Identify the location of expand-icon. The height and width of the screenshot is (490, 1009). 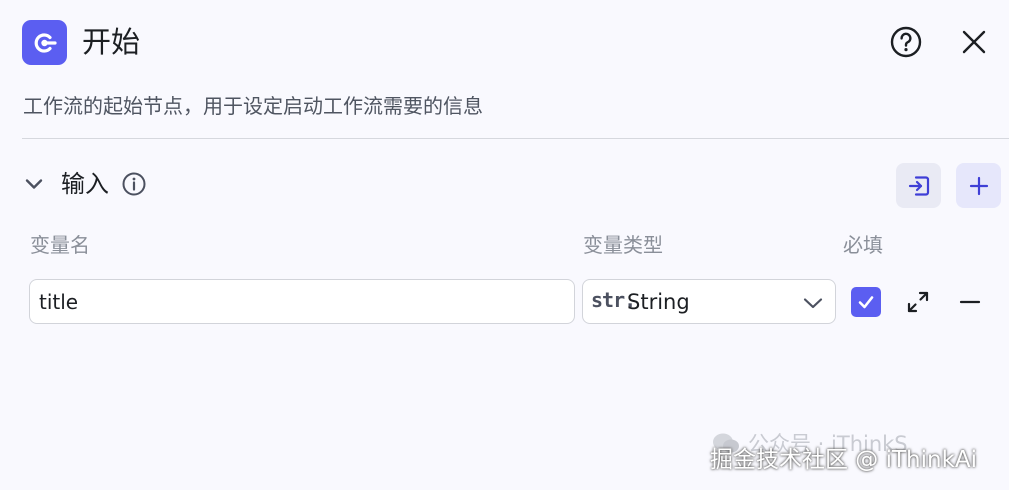
(918, 302).